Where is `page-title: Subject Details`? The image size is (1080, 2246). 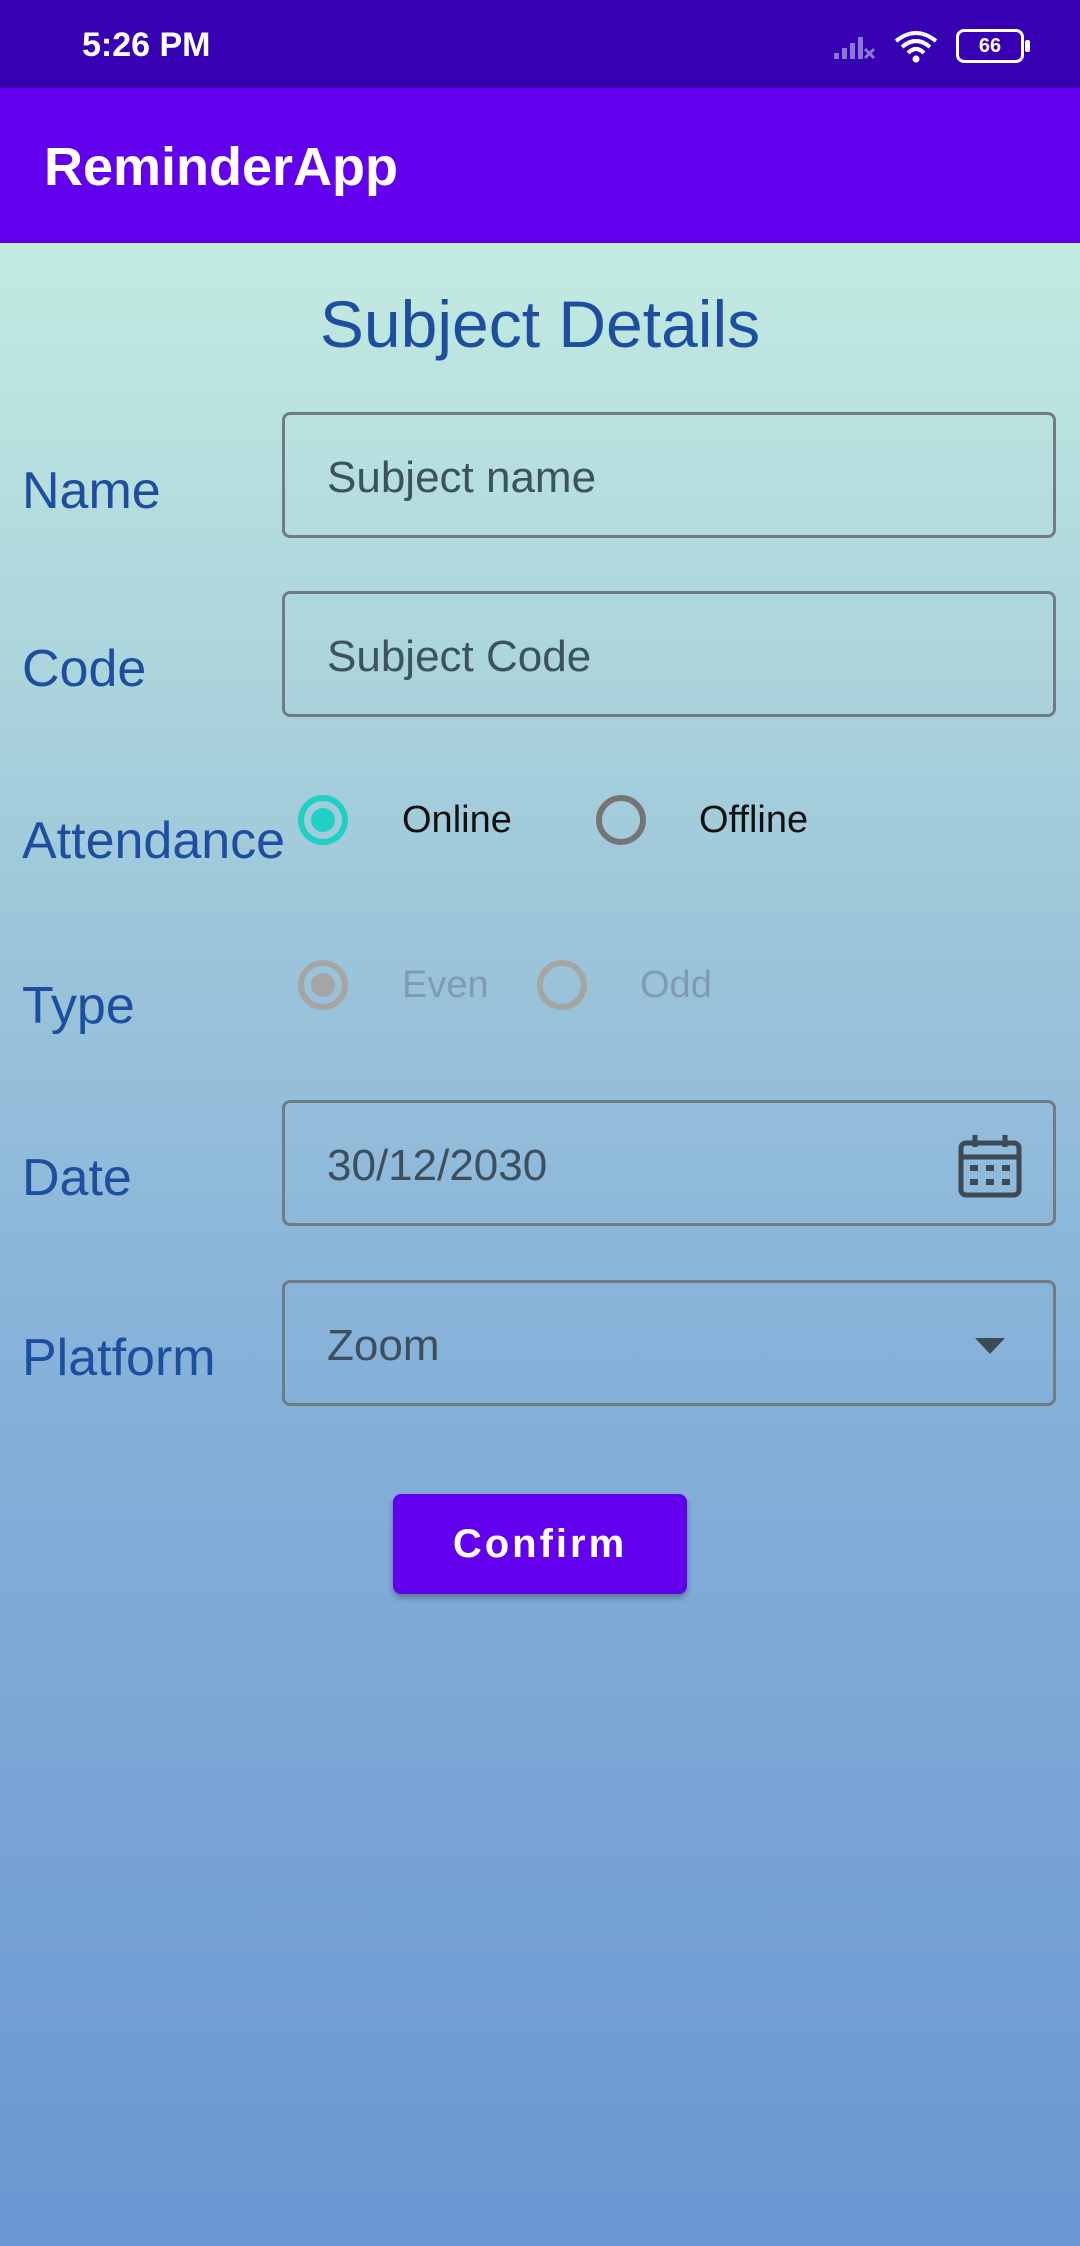
page-title: Subject Details is located at coordinates (540, 324).